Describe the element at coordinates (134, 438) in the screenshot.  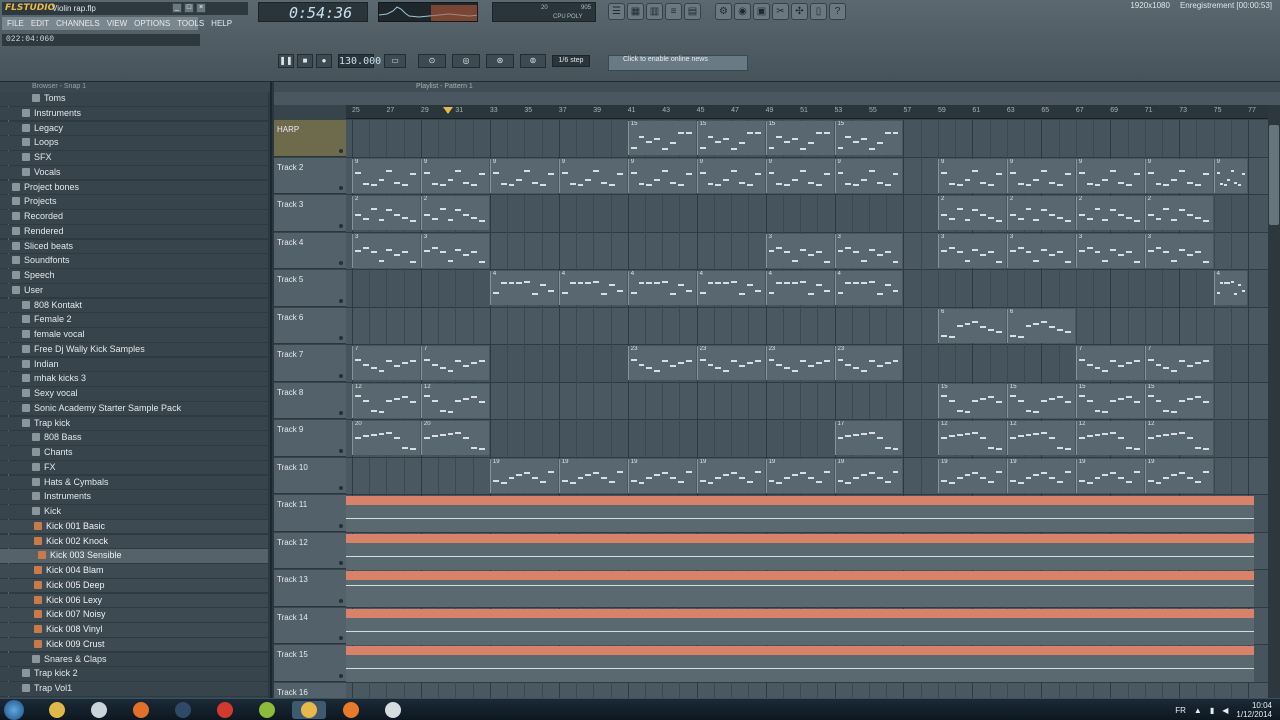
I see `browser-folder-item: 808 Bass` at that location.